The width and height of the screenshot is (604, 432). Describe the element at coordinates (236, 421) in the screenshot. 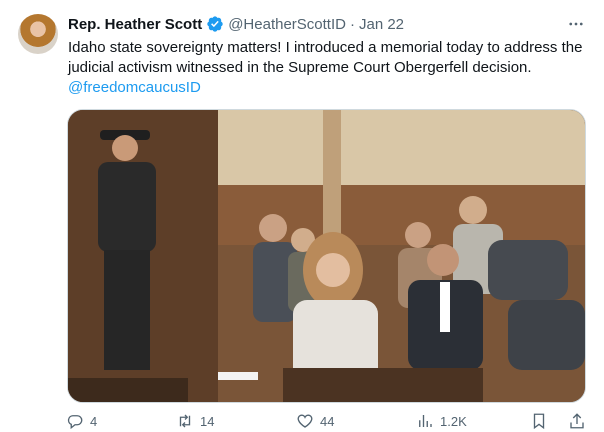

I see `retweet-button: 14` at that location.